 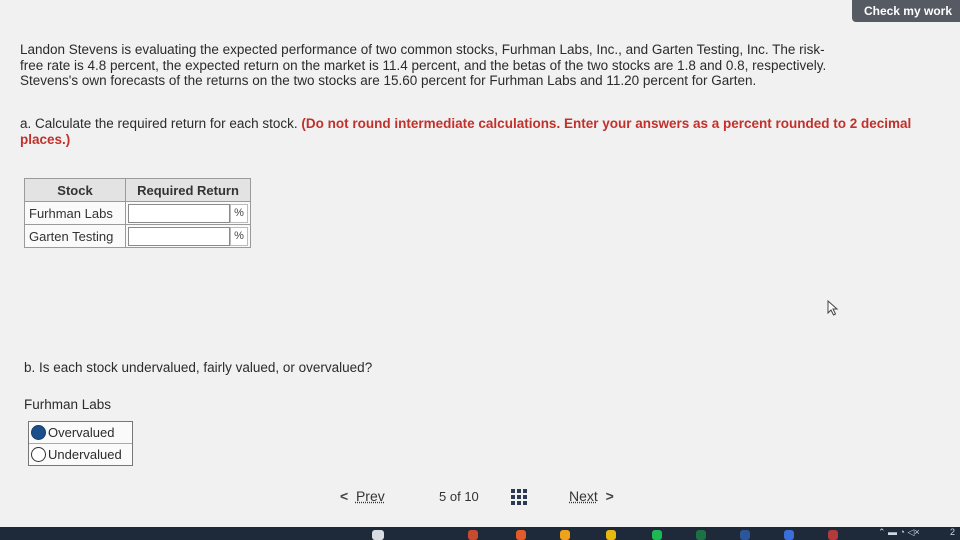 What do you see at coordinates (75, 213) in the screenshot?
I see `stock-name-furhman: Furhman Labs` at bounding box center [75, 213].